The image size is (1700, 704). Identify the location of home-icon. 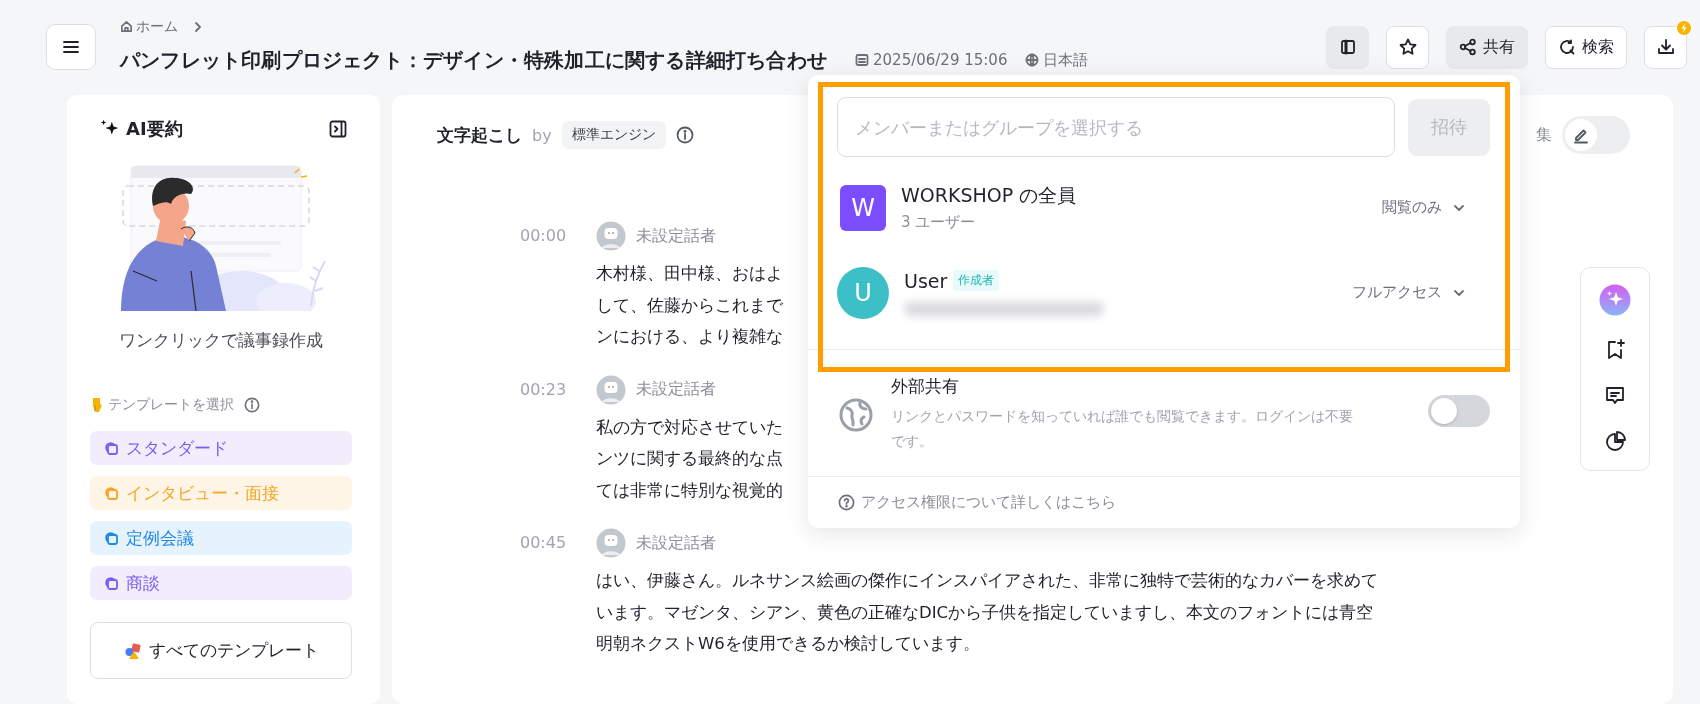
(126, 26).